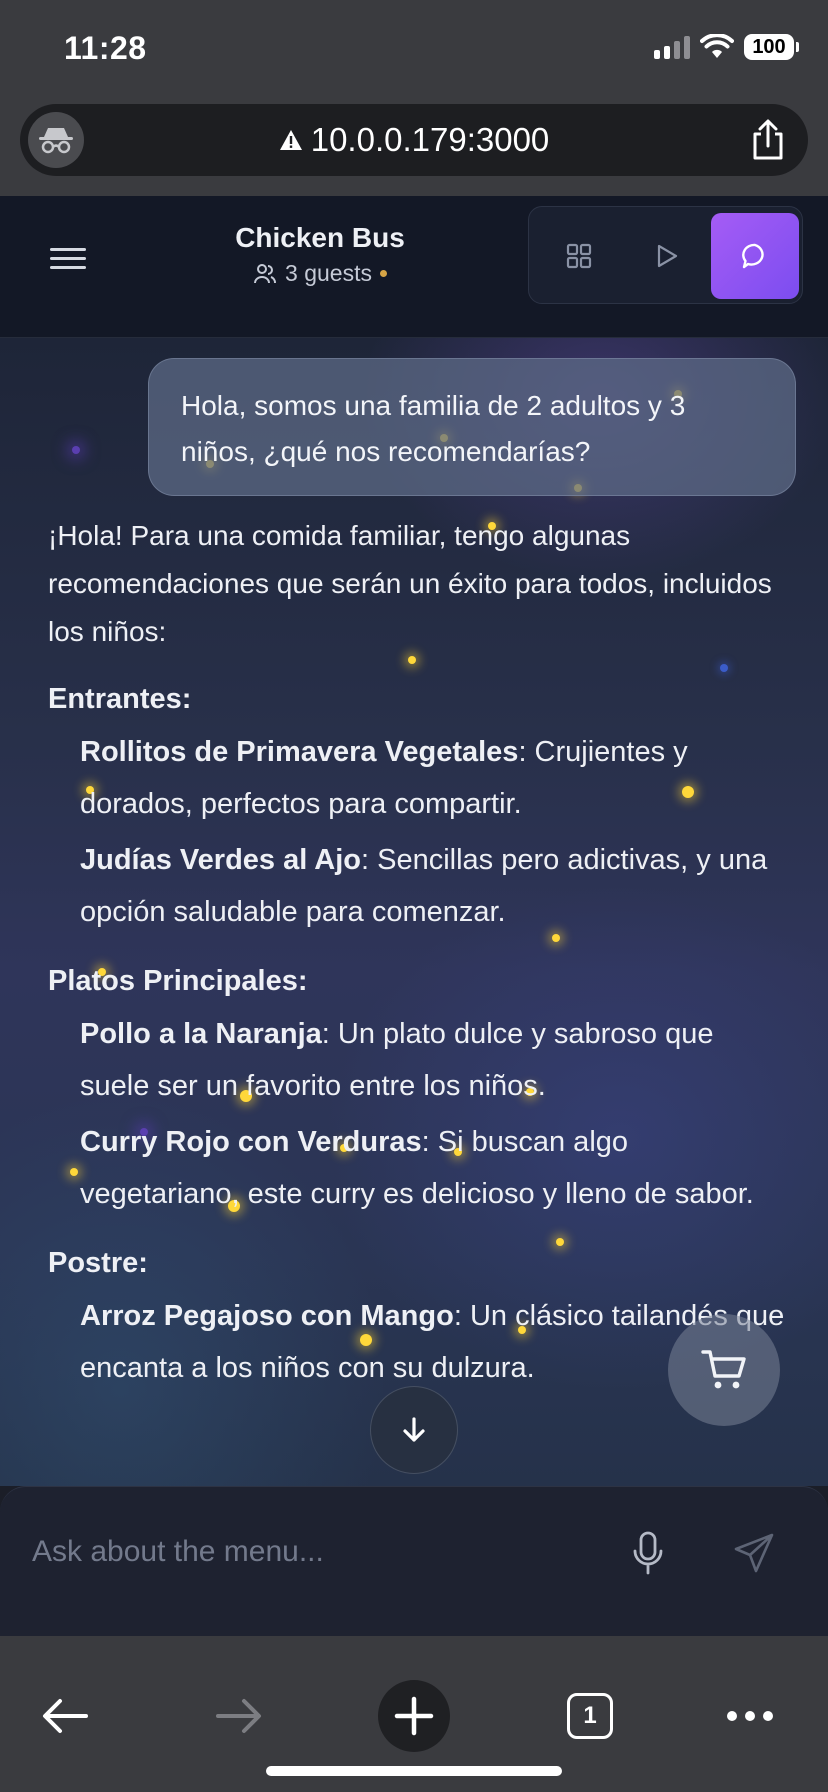  What do you see at coordinates (328, 273) in the screenshot?
I see `guest-count-label: 3 guests` at bounding box center [328, 273].